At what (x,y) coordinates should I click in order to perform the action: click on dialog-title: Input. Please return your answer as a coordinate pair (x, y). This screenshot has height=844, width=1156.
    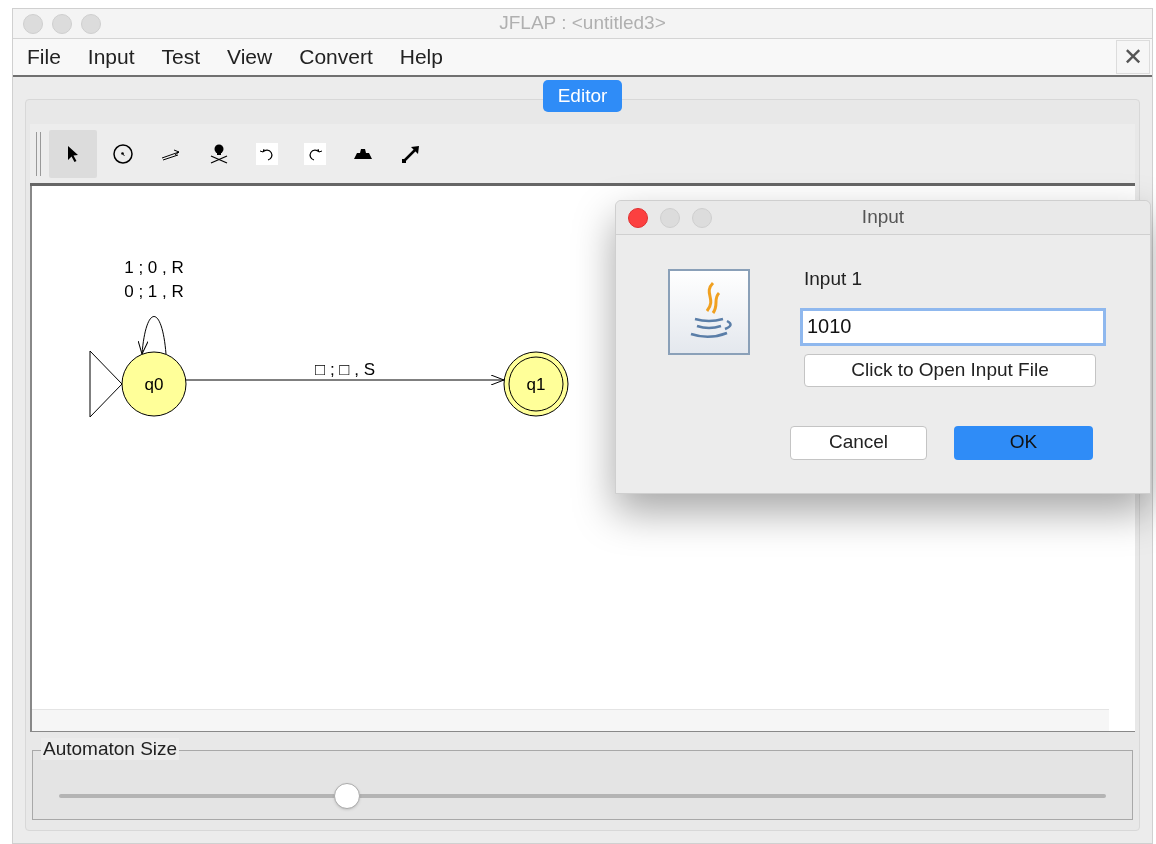
    Looking at the image, I should click on (883, 217).